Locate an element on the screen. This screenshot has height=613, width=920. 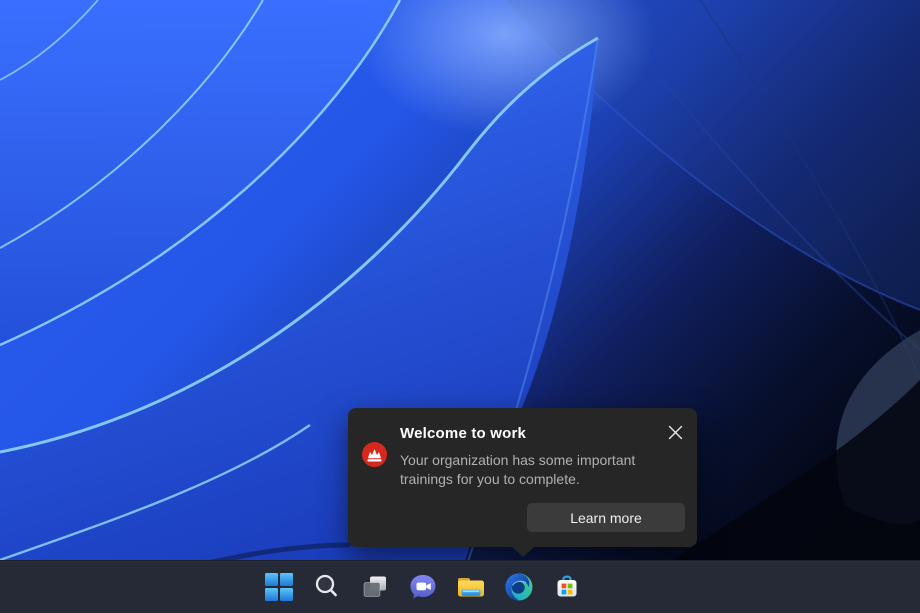
search-button is located at coordinates (327, 587).